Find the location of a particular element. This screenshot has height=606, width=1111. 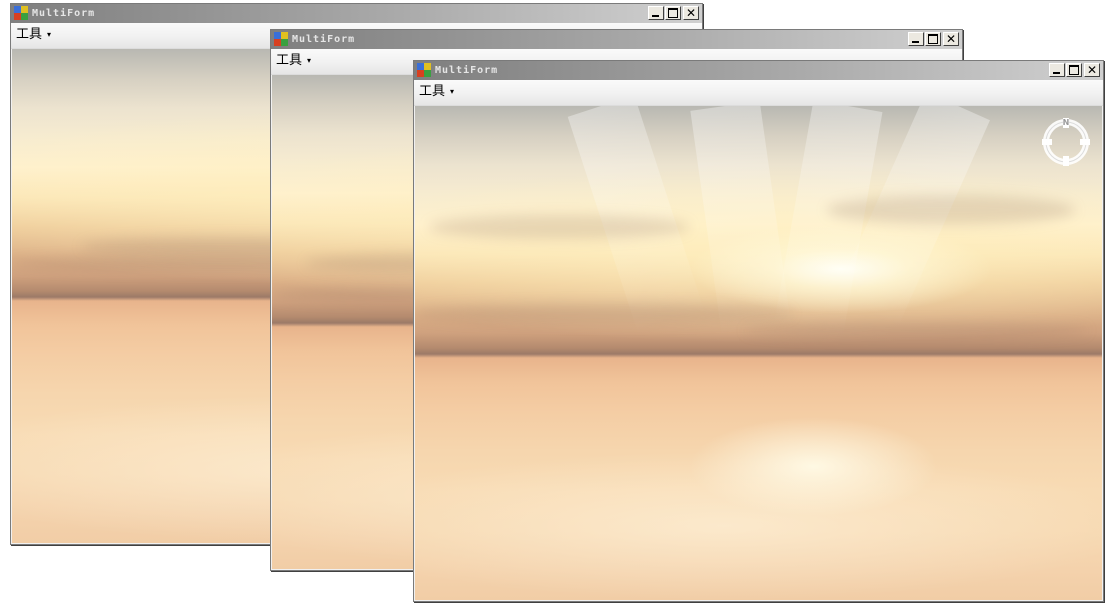

menu-bar: 工具 ▾ is located at coordinates (758, 93).